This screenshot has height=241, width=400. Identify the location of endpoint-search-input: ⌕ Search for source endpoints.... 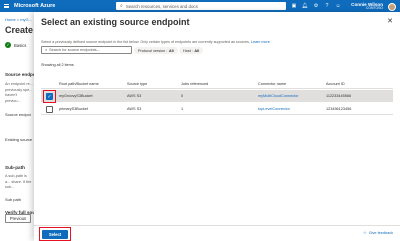
(86, 50).